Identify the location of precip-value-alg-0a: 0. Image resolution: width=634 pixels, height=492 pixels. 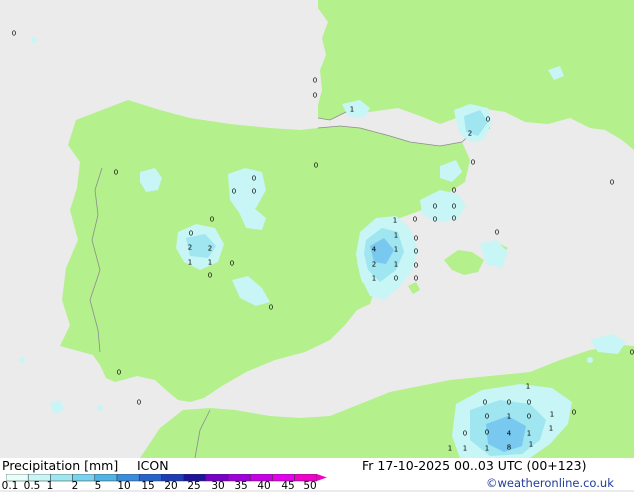
(485, 403).